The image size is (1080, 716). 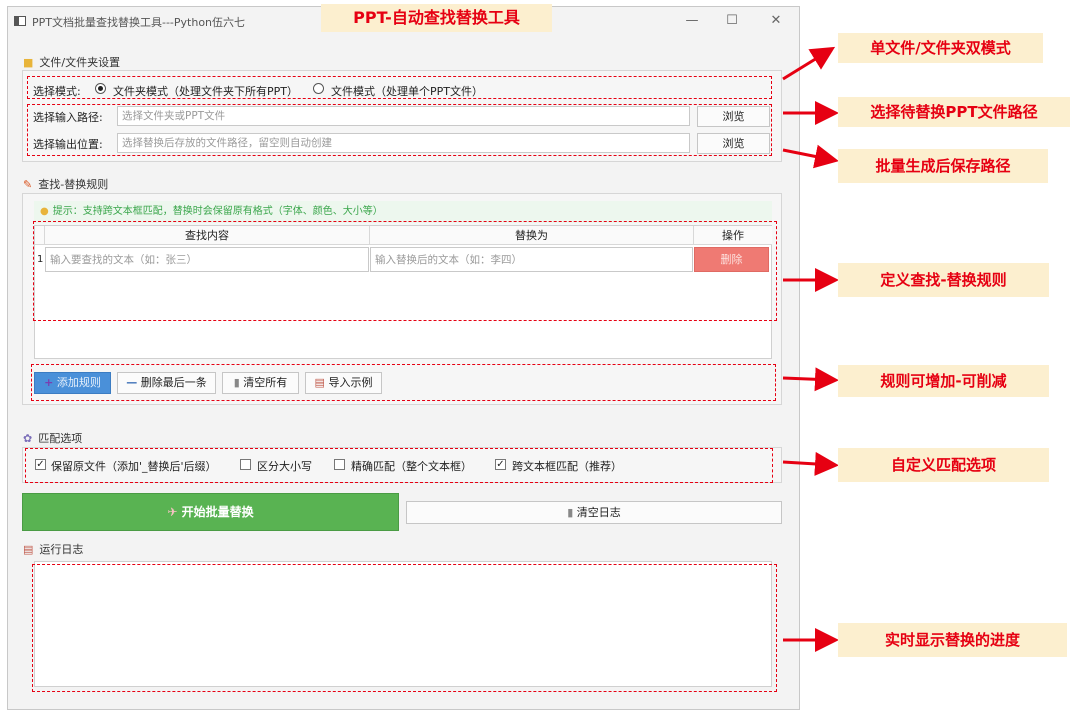 What do you see at coordinates (940, 48) in the screenshot?
I see `callout-mode: 单文件/文件夹双模式` at bounding box center [940, 48].